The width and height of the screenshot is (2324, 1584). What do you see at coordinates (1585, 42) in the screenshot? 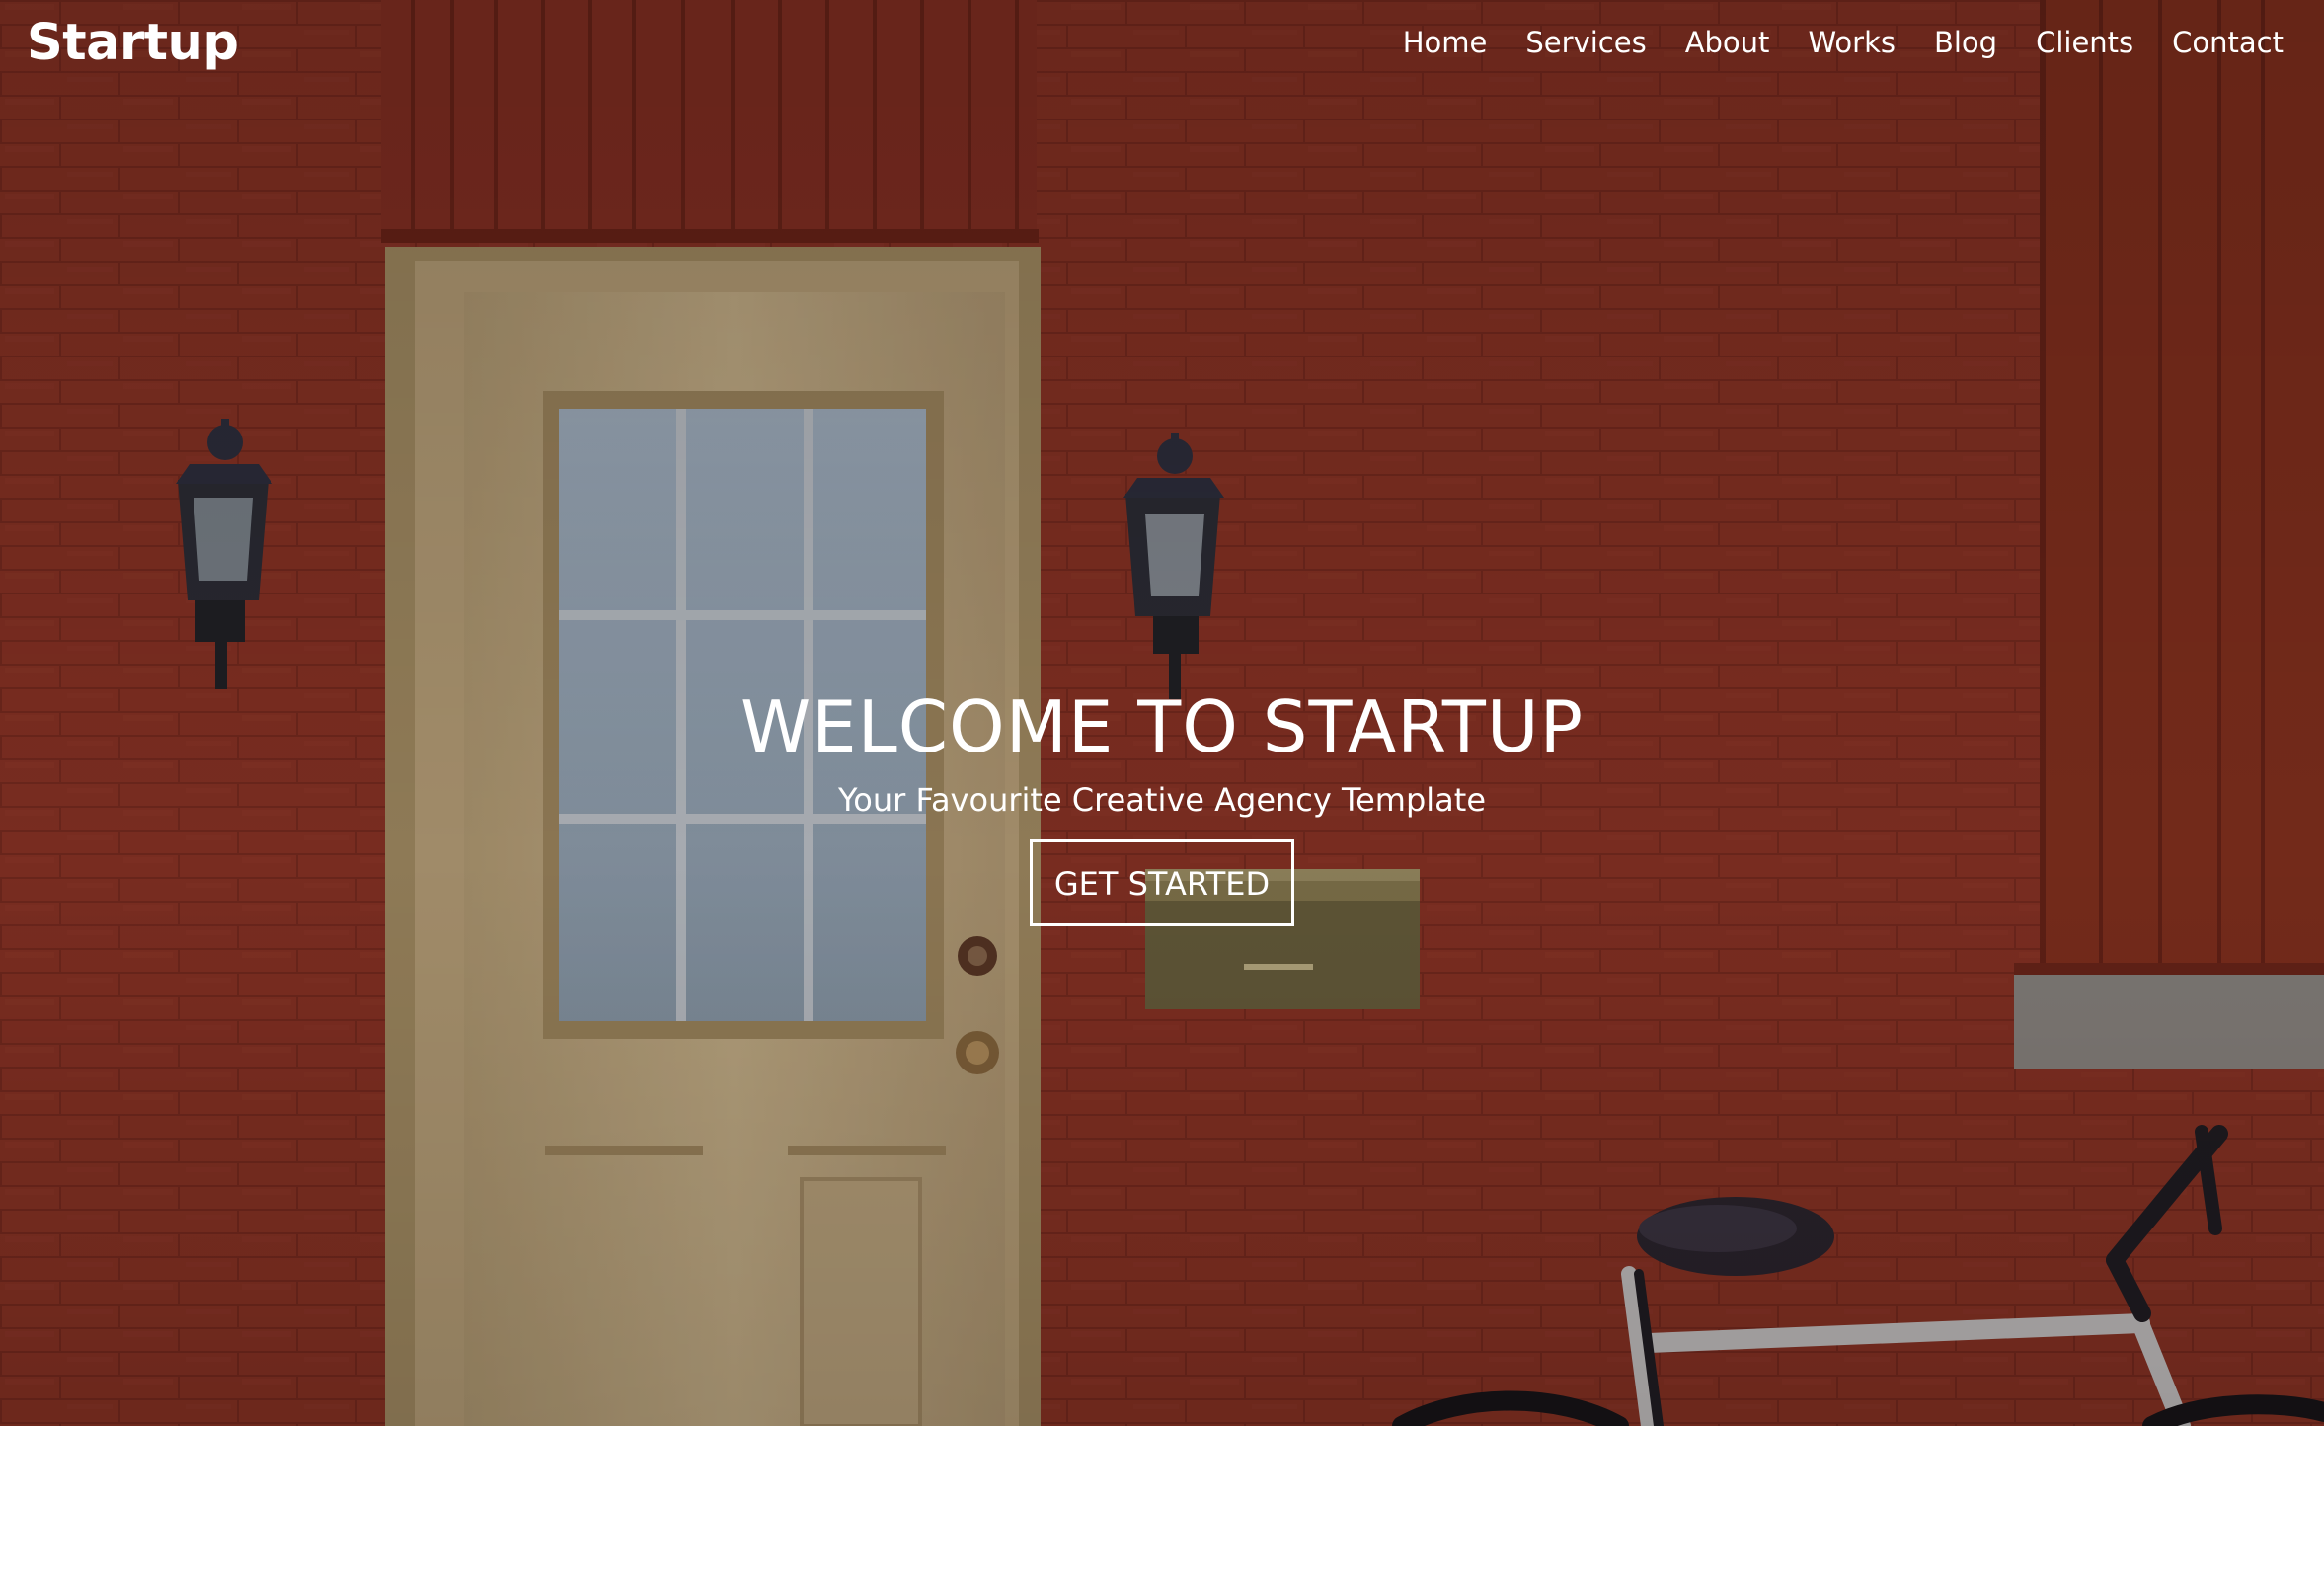
I see `nav-item-services: Services` at bounding box center [1585, 42].